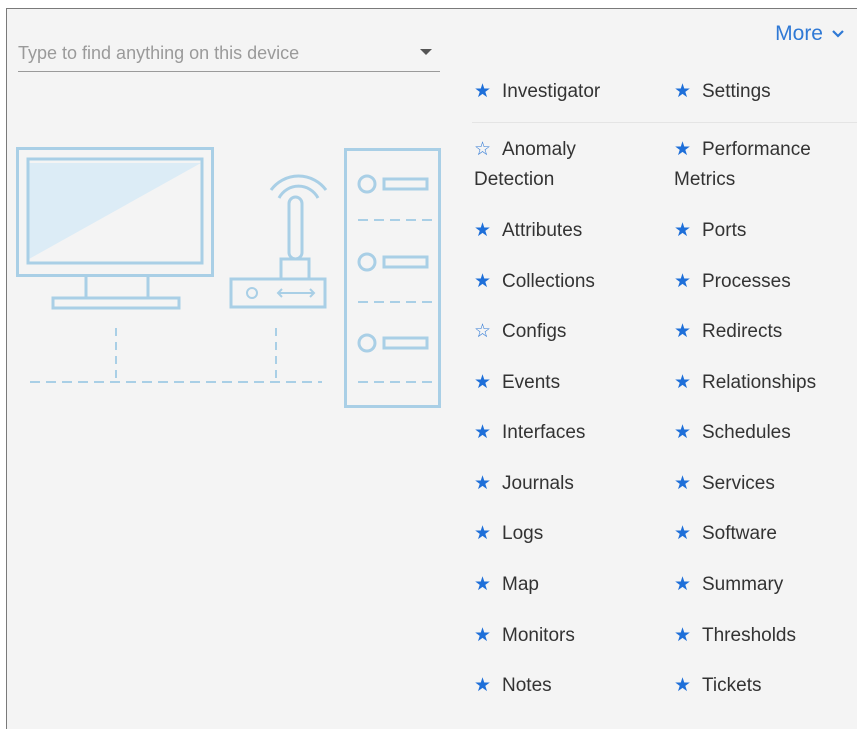 The image size is (857, 729). What do you see at coordinates (765, 230) in the screenshot?
I see `menu-item-ports: ★ Ports` at bounding box center [765, 230].